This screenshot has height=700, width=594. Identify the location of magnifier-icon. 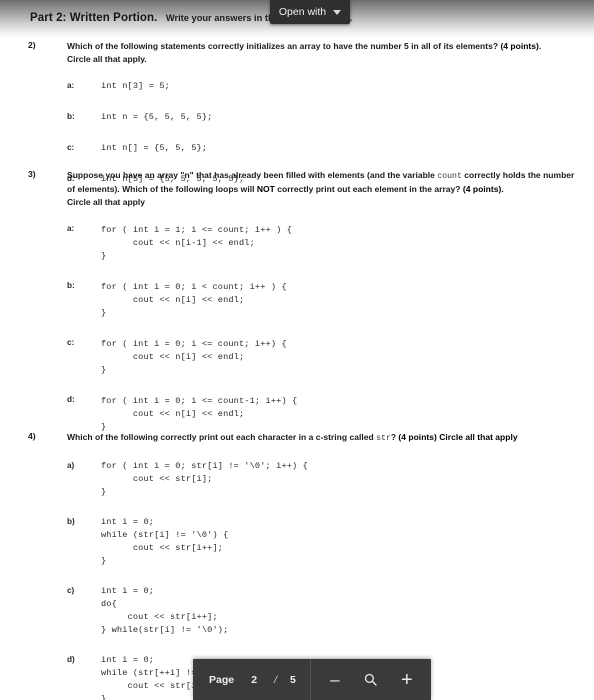
(371, 679).